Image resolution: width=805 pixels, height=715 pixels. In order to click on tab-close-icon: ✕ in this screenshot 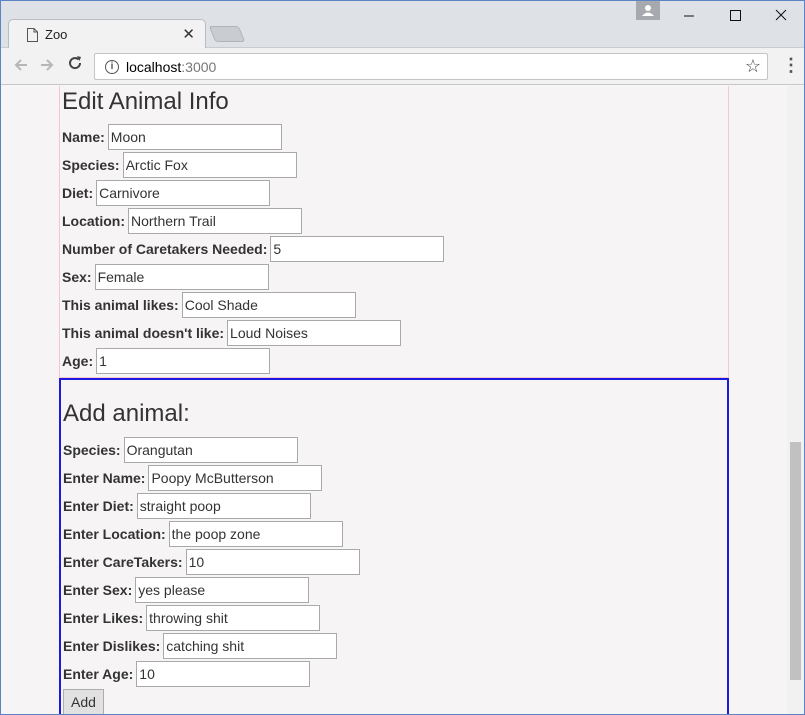, I will do `click(188, 34)`.